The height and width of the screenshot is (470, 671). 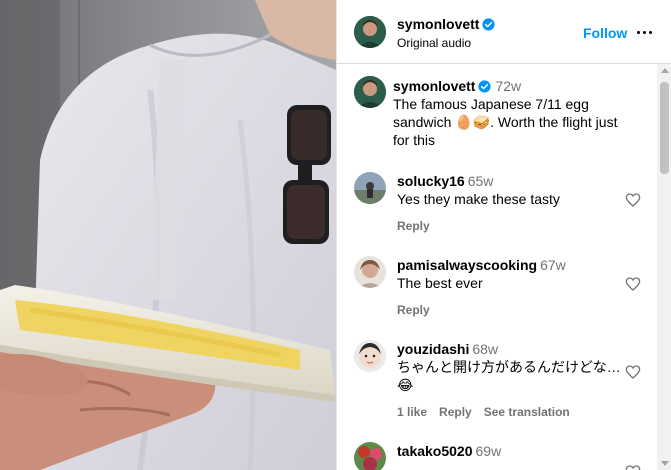 I want to click on comment-username: solucky16, so click(x=431, y=181).